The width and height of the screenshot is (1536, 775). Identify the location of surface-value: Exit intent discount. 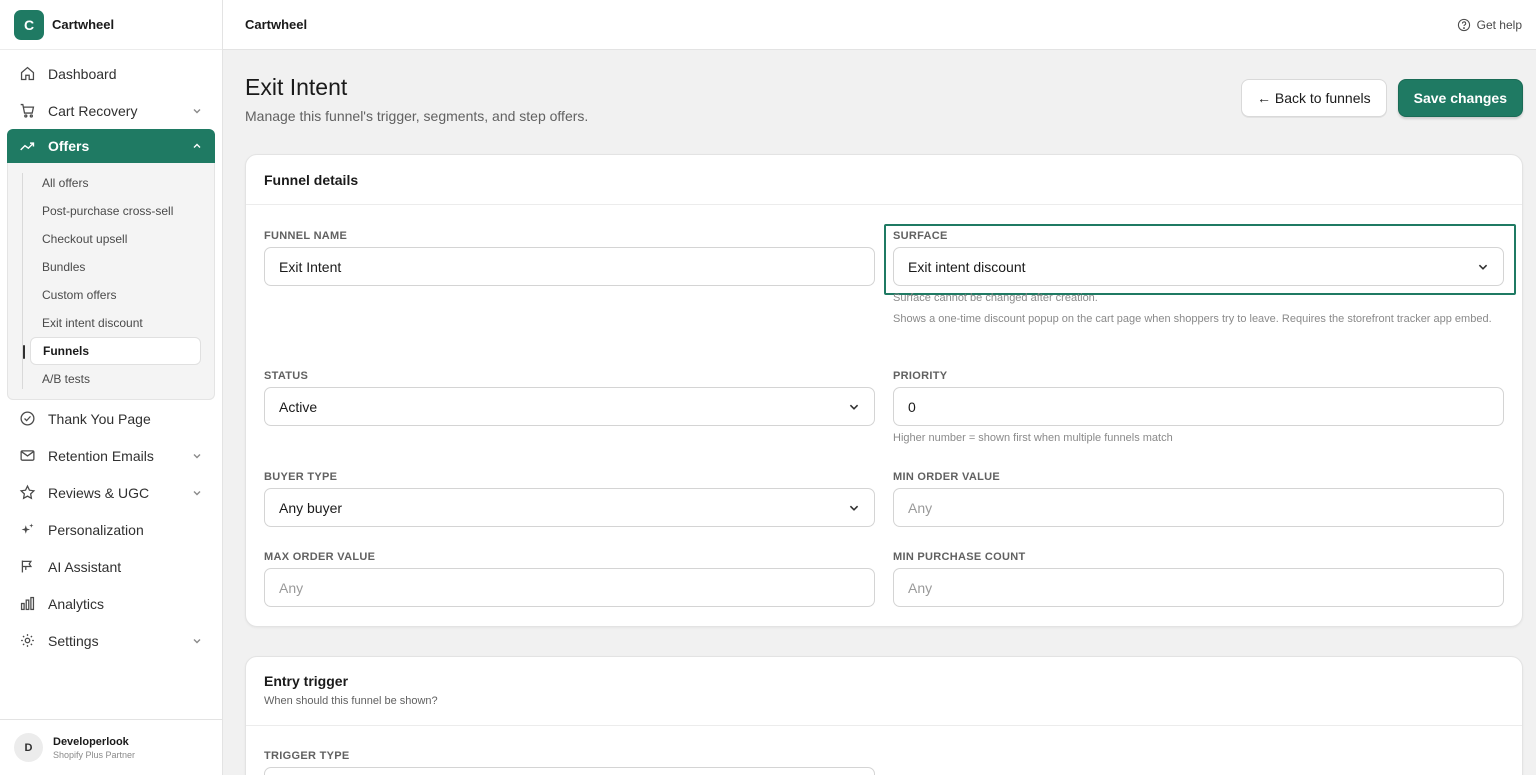
(967, 266).